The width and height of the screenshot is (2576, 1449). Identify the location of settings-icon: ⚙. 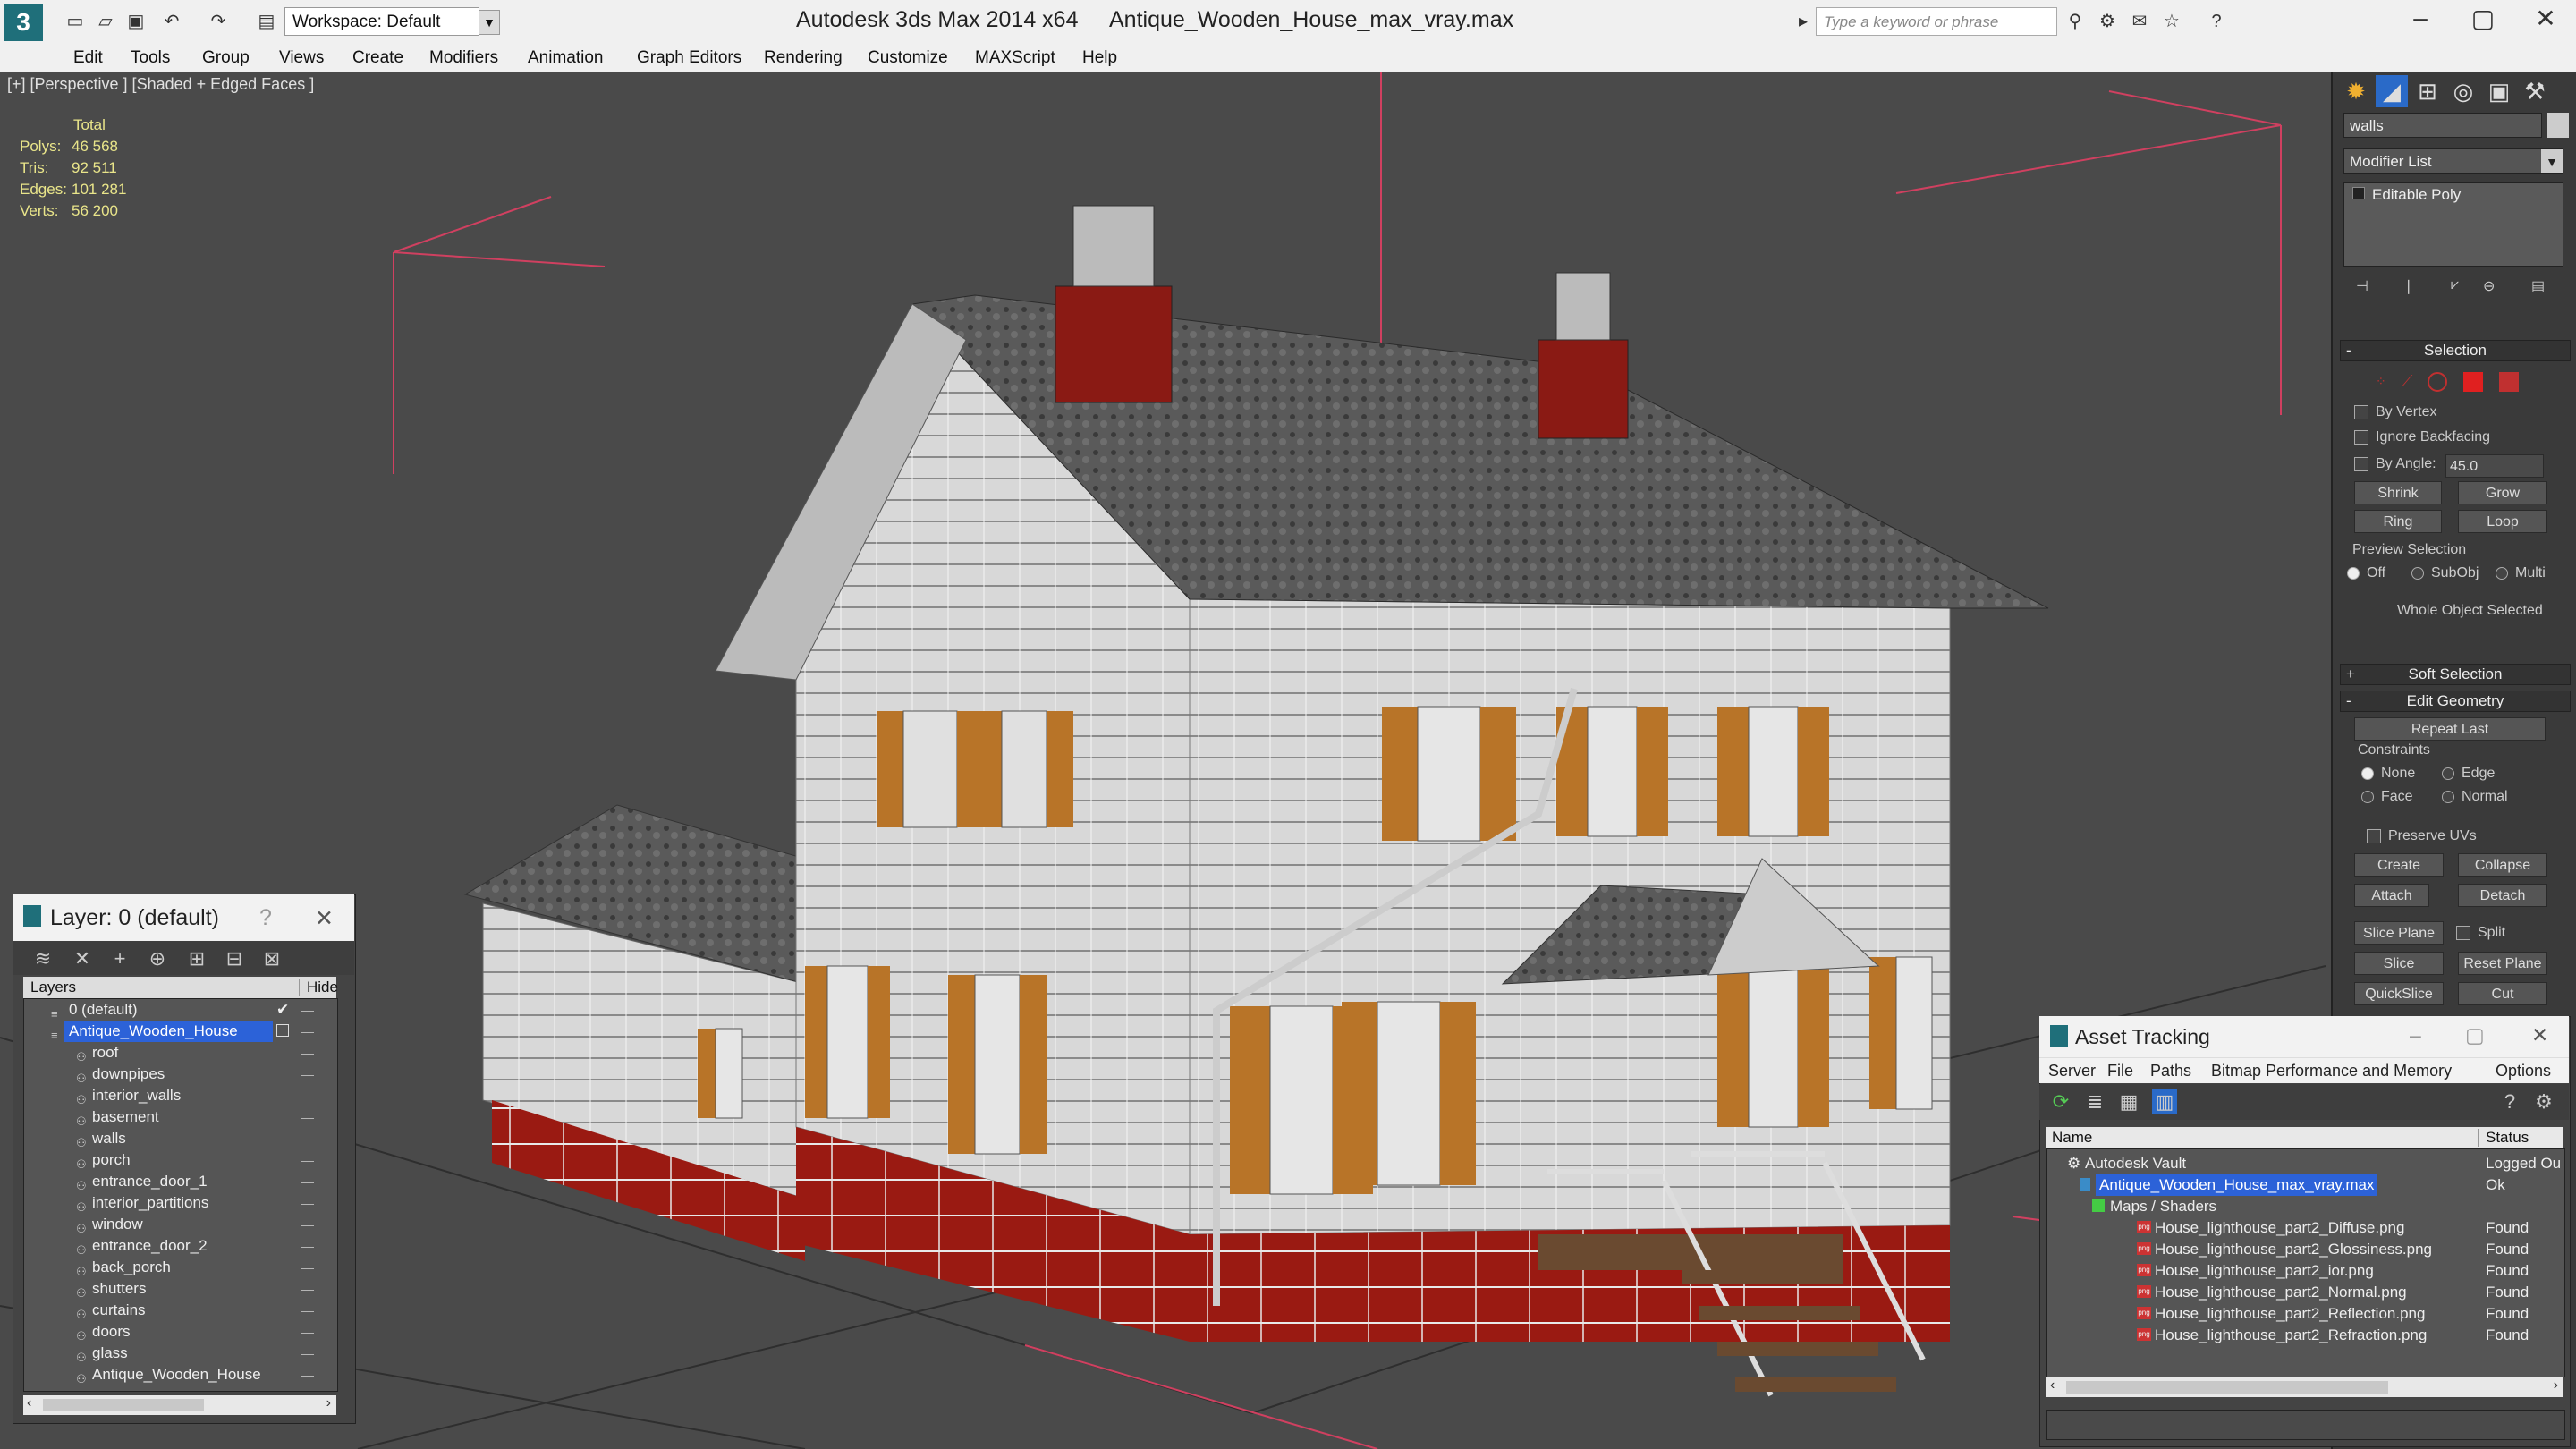
(2543, 1101).